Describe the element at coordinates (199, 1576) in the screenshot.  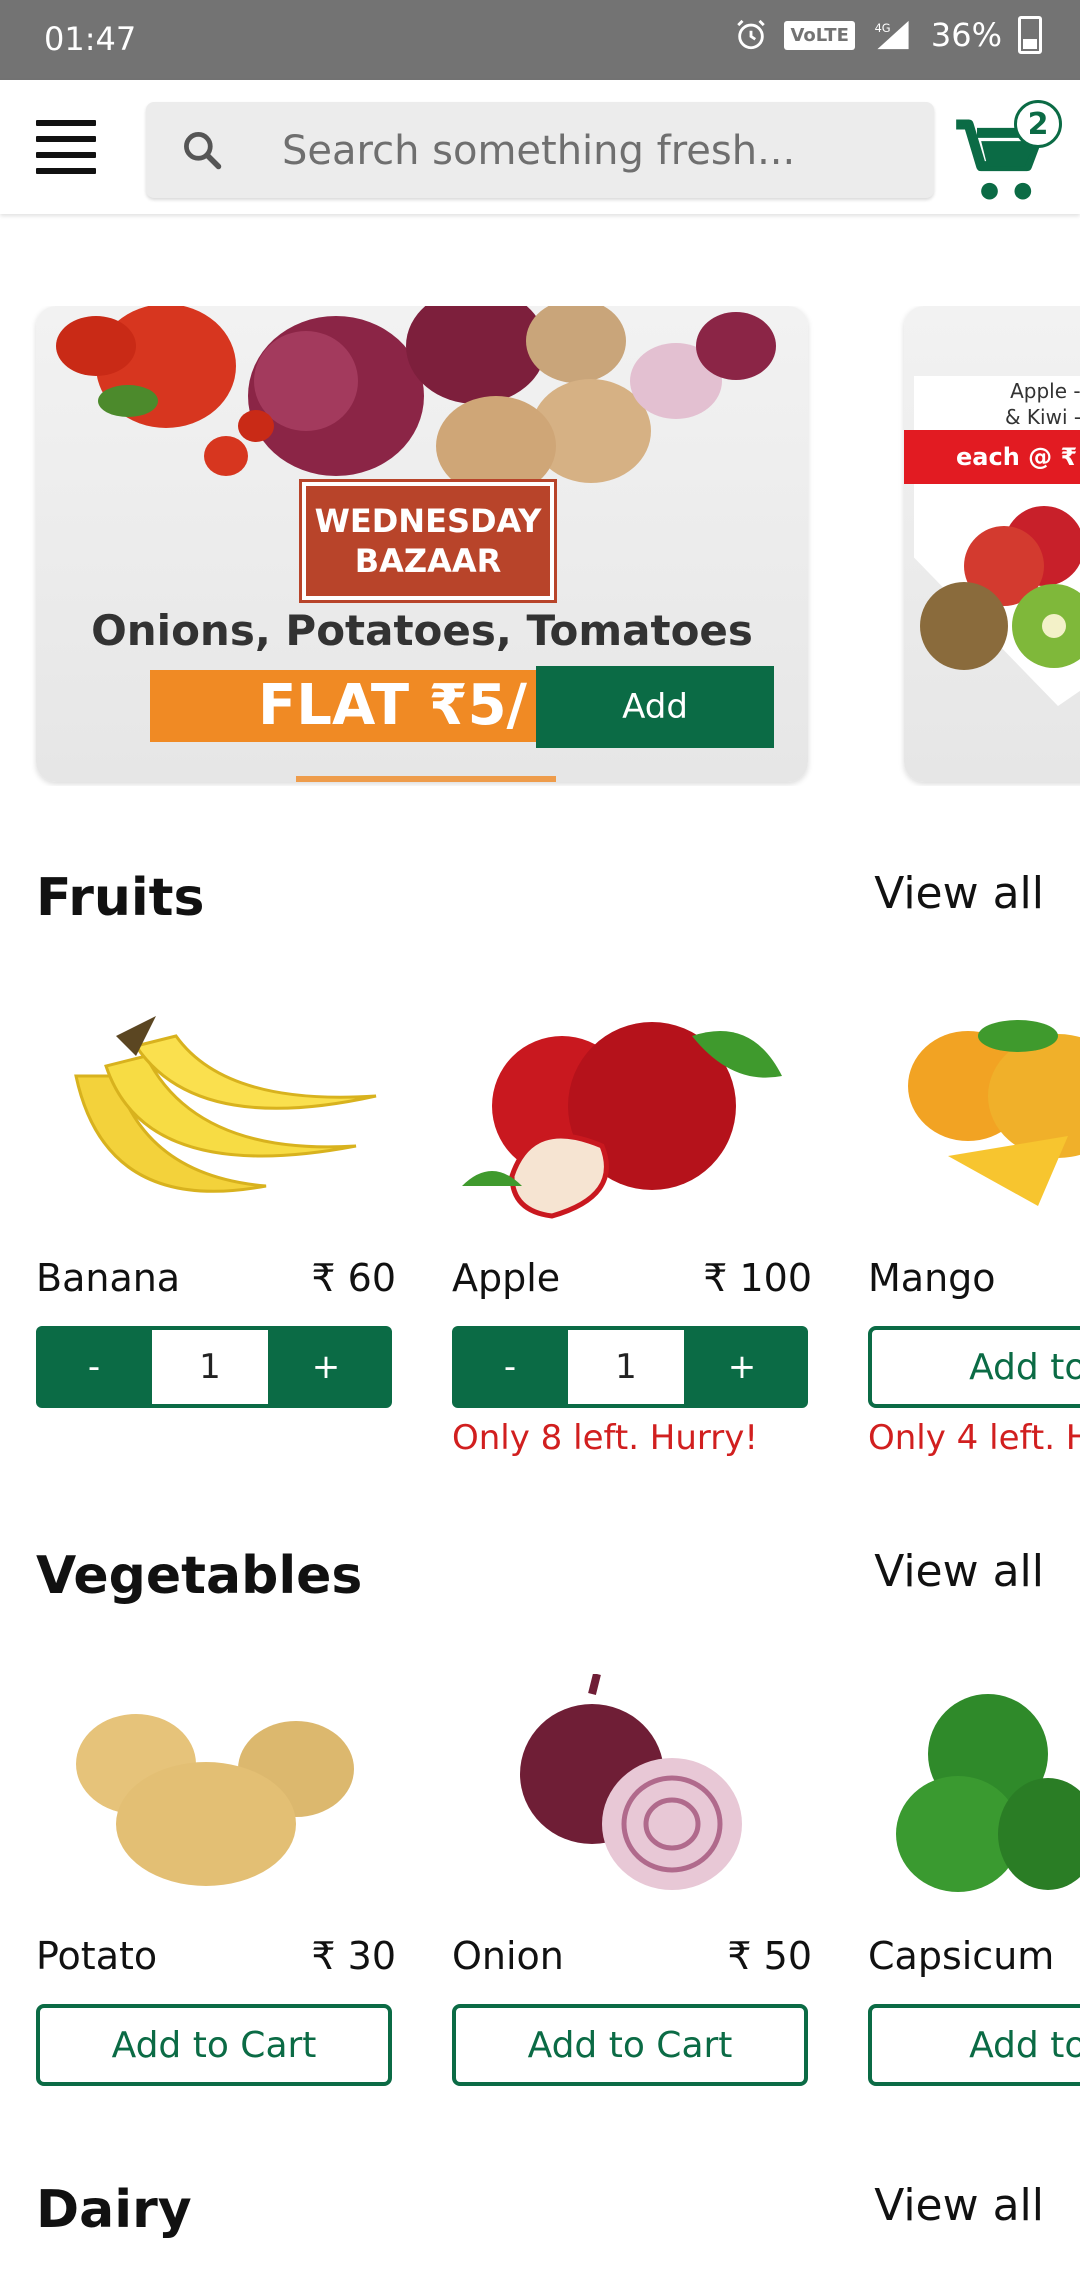
I see `section-title-vegetables: Vegetables` at that location.